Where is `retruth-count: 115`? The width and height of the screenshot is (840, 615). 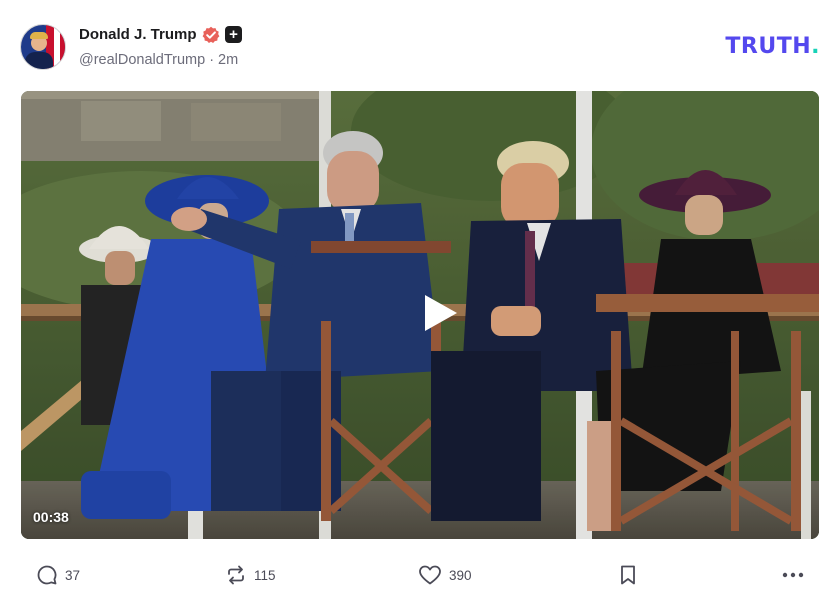 retruth-count: 115 is located at coordinates (265, 575).